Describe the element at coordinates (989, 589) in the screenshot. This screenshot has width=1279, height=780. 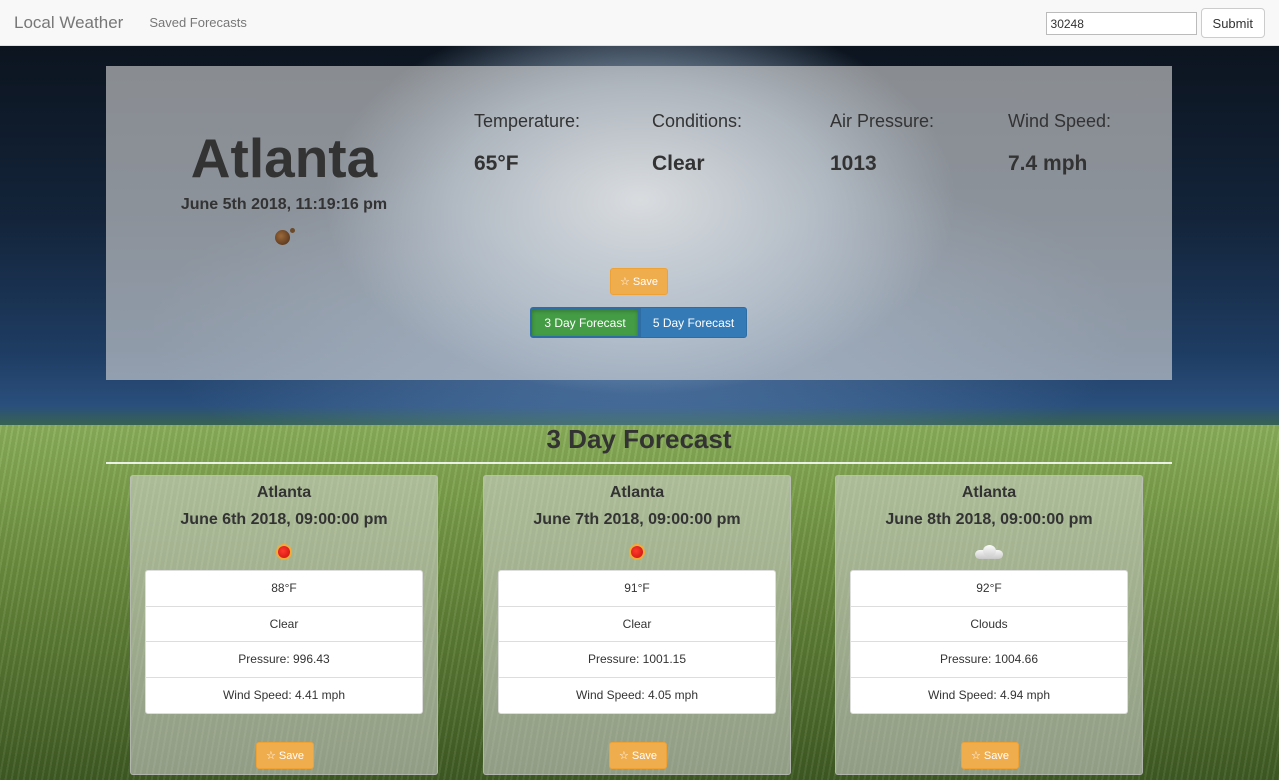
I see `forecast-card-temp: 92°F` at that location.